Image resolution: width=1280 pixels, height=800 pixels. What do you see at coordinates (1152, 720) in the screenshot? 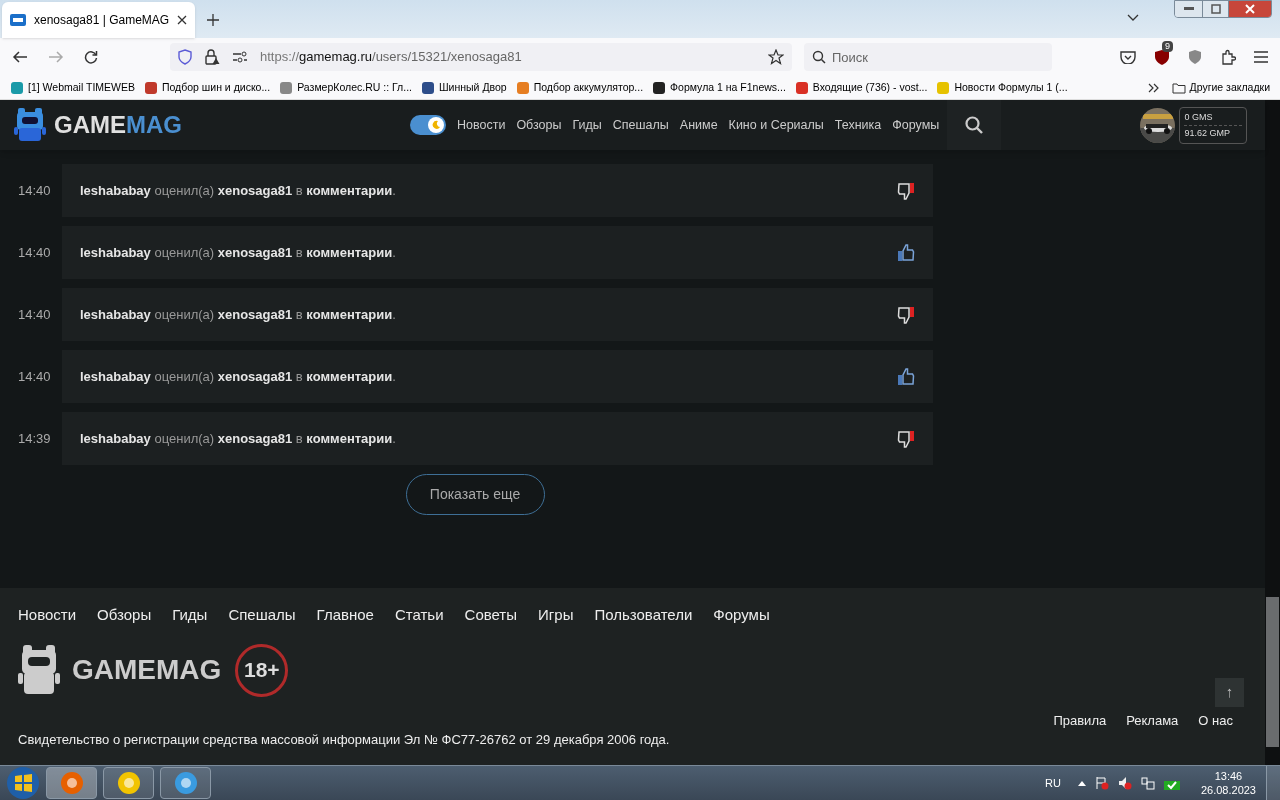
I see `footer-link: Реклама` at bounding box center [1152, 720].